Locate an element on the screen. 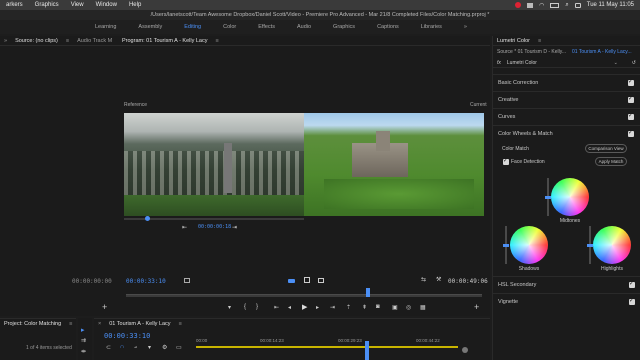 The height and width of the screenshot is (360, 640). current-frame is located at coordinates (394, 164).